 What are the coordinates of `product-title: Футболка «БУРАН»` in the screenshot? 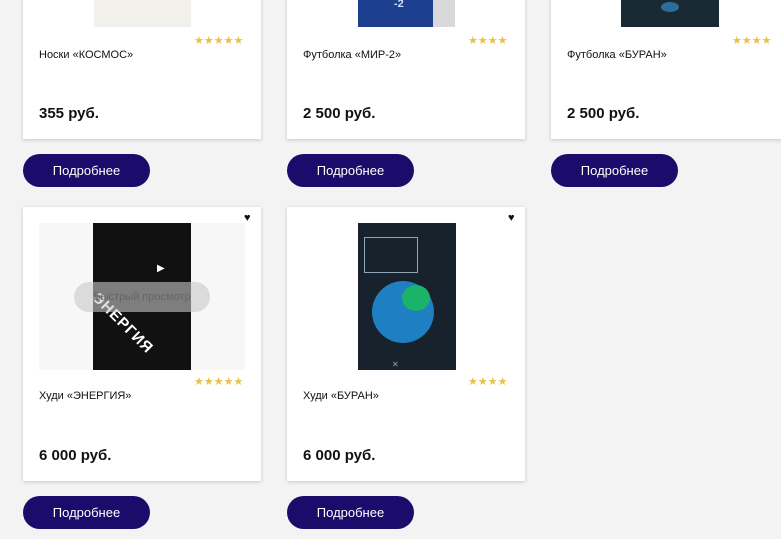 It's located at (617, 55).